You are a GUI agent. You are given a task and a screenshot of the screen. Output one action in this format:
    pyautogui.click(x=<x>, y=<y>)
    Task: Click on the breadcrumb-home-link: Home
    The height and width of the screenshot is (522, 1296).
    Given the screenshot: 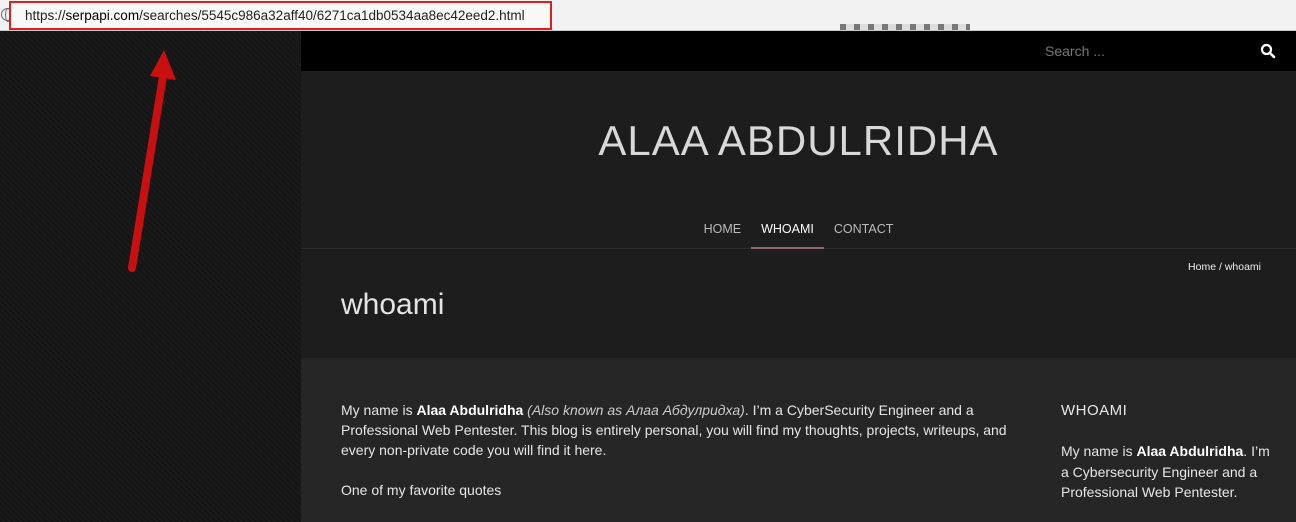 What is the action you would take?
    pyautogui.click(x=1202, y=267)
    